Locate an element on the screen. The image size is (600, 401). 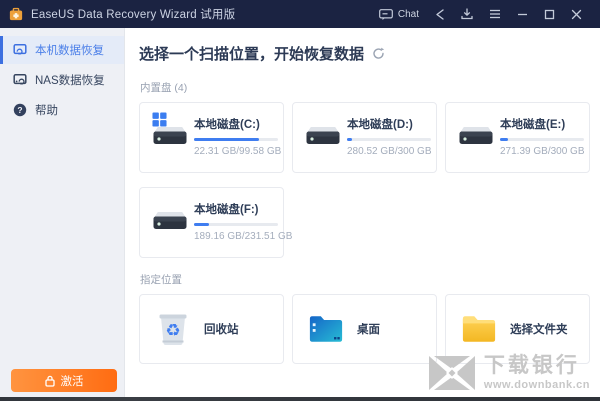
drive-info: 本地磁盘(F:) 189.16 GB/231.51 GB is located at coordinates (243, 229).